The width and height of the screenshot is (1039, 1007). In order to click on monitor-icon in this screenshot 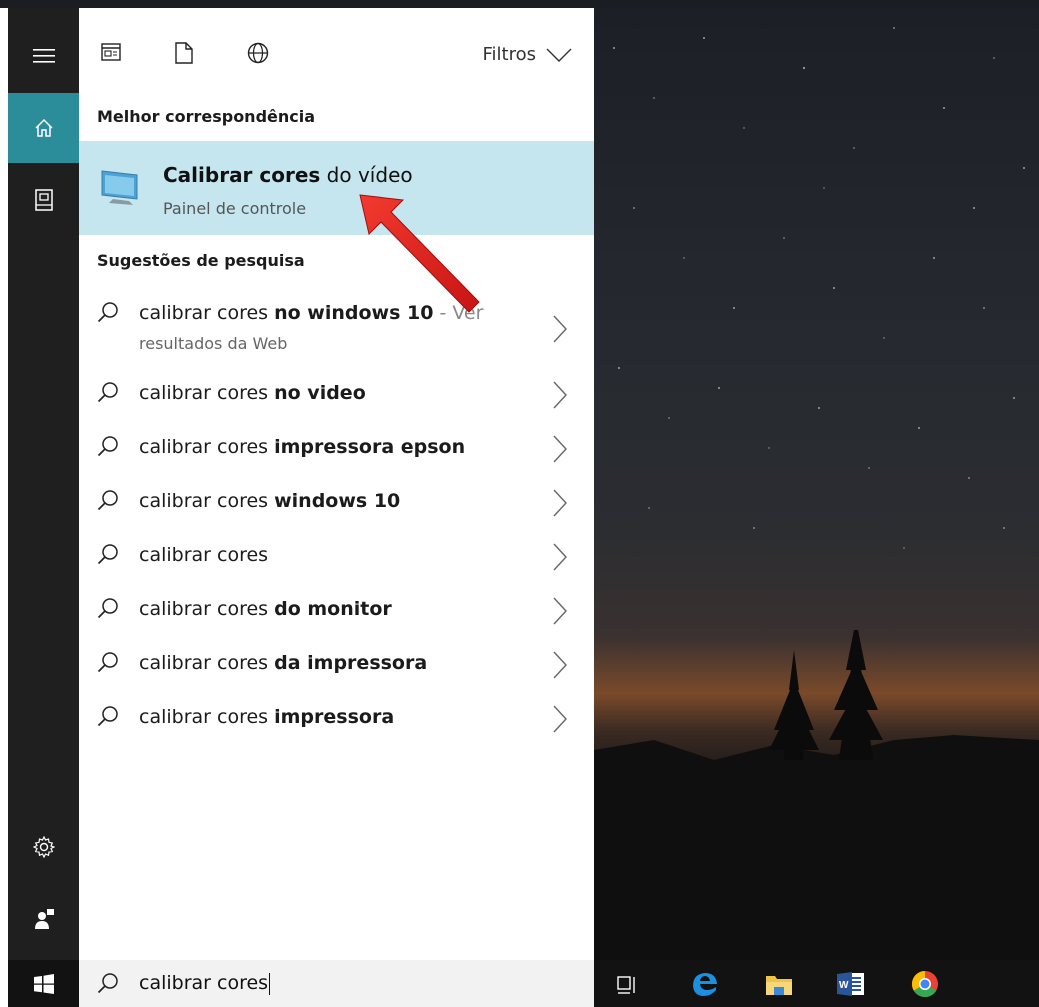, I will do `click(121, 190)`.